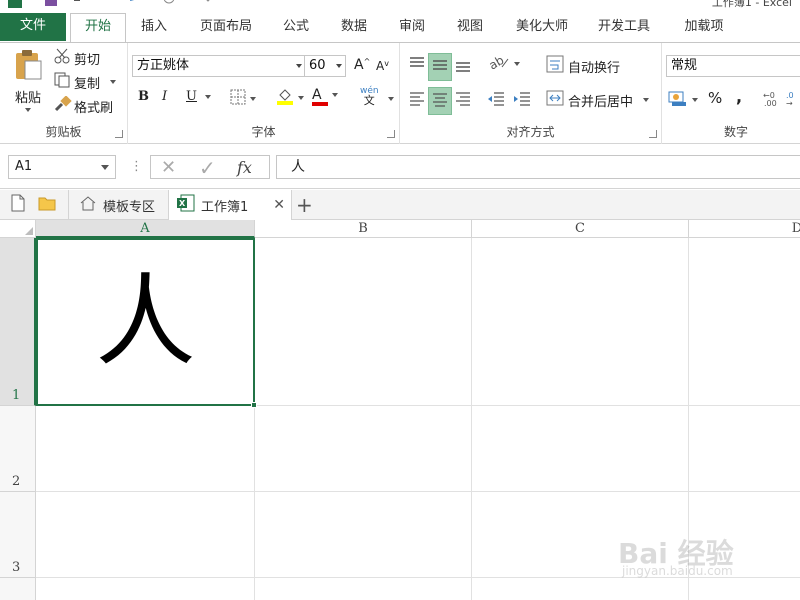 The width and height of the screenshot is (800, 600). Describe the element at coordinates (695, 100) in the screenshot. I see `accounting-dropdown-icon` at that location.